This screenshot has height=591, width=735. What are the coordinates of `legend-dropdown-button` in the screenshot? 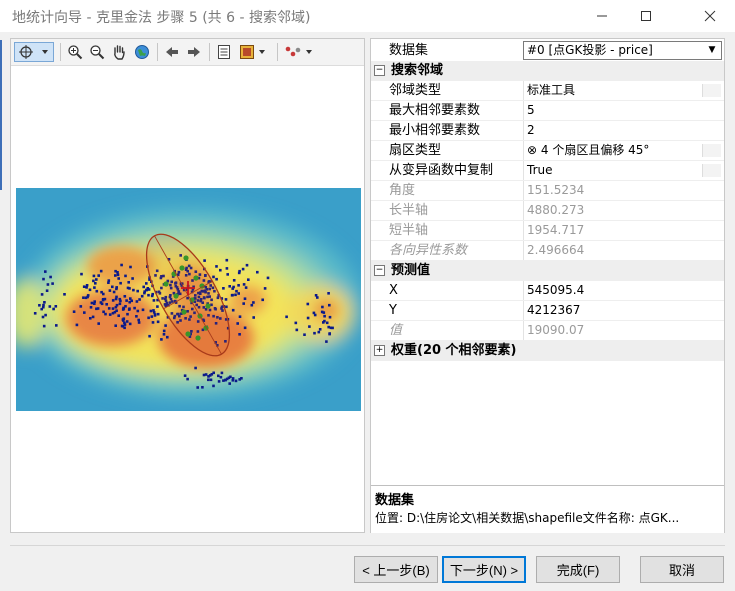 It's located at (254, 52).